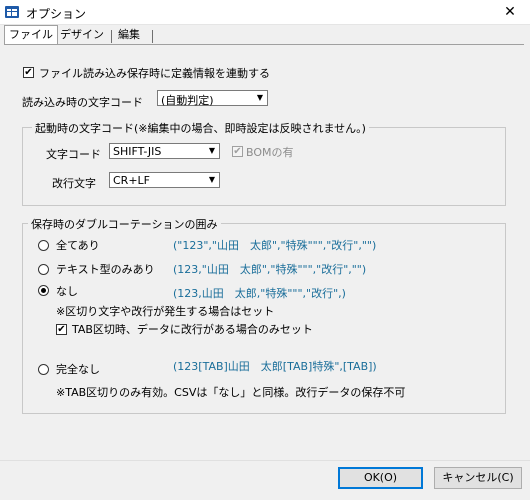  What do you see at coordinates (78, 245) in the screenshot?
I see `quote-all-label: 全てあり` at bounding box center [78, 245].